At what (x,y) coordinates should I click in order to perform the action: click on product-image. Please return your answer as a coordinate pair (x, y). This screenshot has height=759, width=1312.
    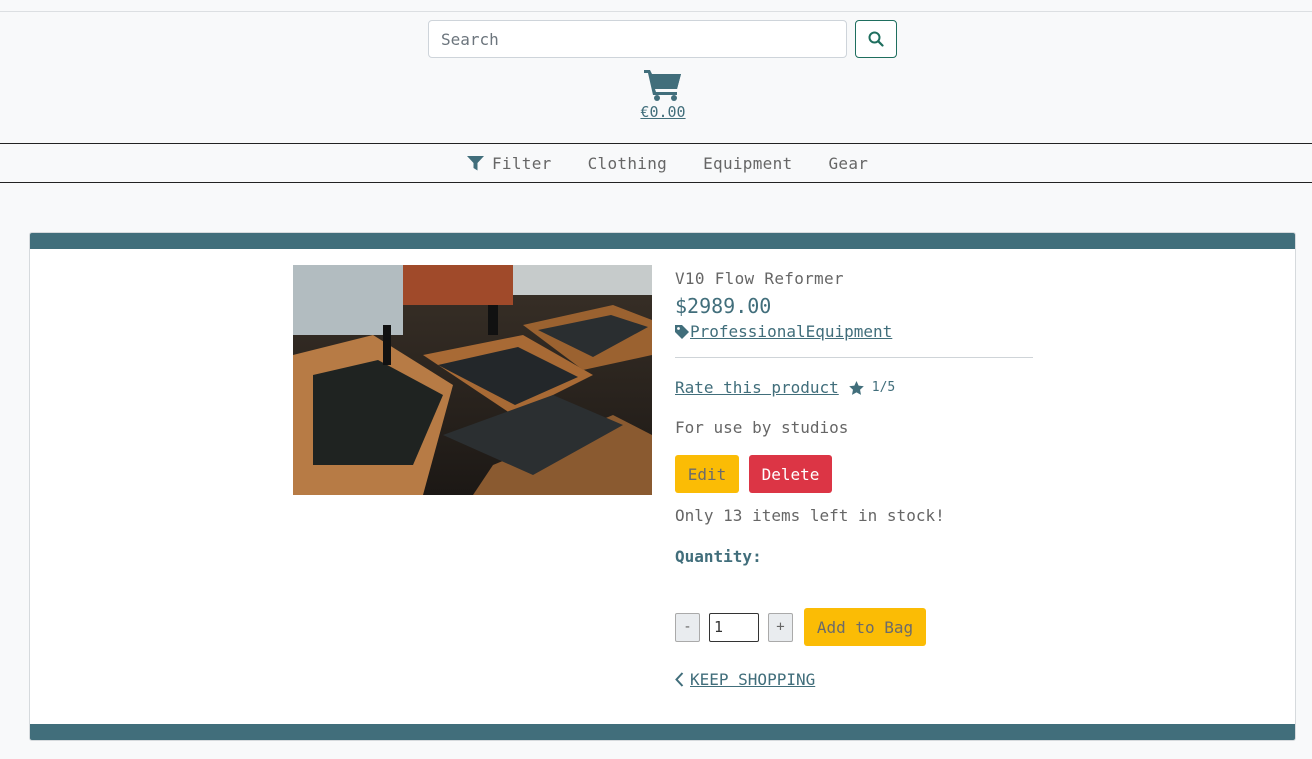
    Looking at the image, I should click on (472, 380).